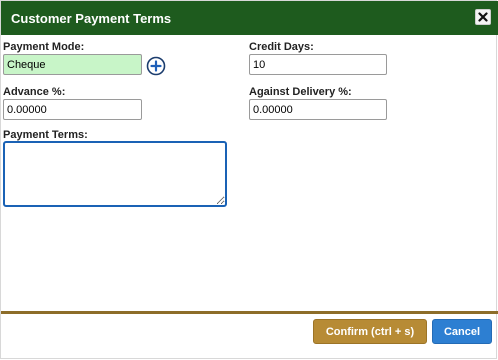 The width and height of the screenshot is (498, 360). Describe the element at coordinates (281, 47) in the screenshot. I see `credit-days-label: Credit Days:` at that location.